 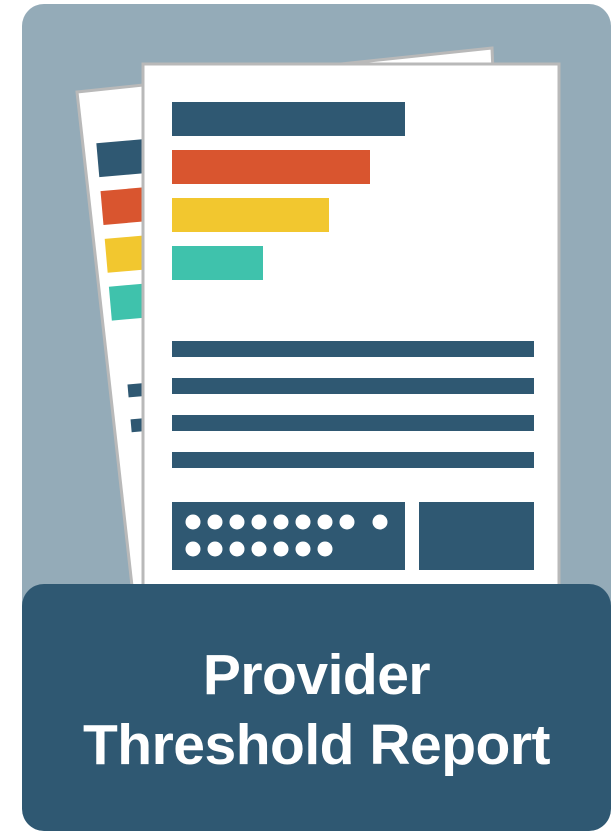 I want to click on summary-block, so click(x=476, y=536).